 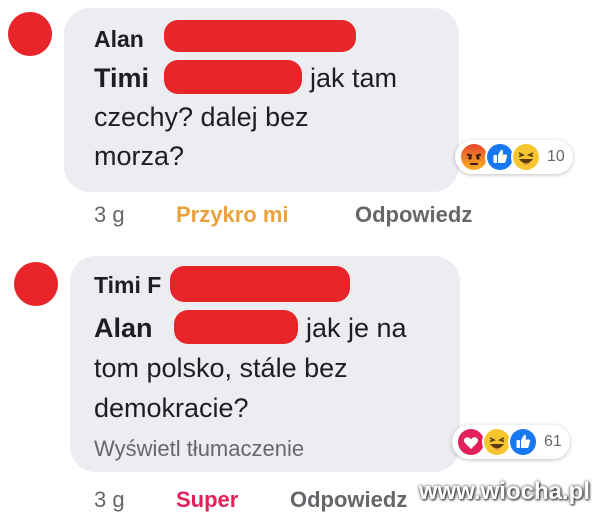 What do you see at coordinates (553, 441) in the screenshot?
I see `reaction-count: 61` at bounding box center [553, 441].